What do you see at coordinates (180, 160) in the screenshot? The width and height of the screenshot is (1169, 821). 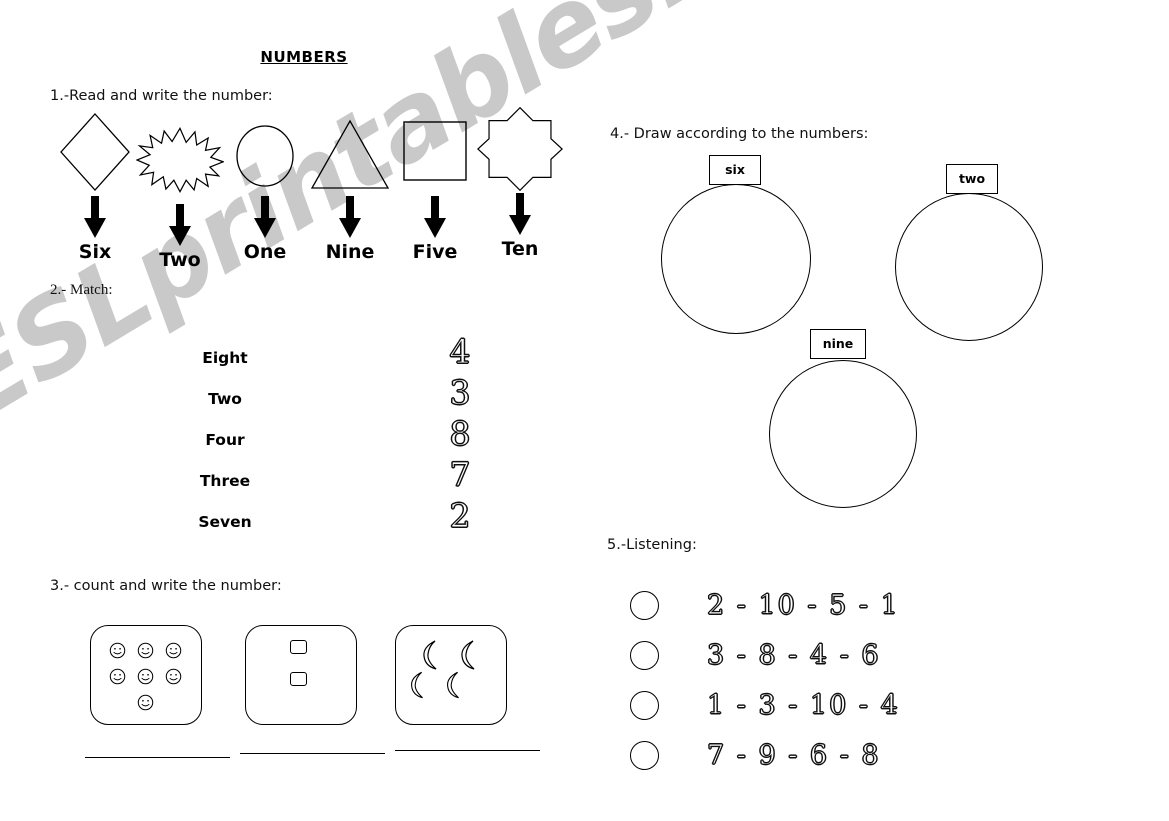 I see `starburst-shape` at bounding box center [180, 160].